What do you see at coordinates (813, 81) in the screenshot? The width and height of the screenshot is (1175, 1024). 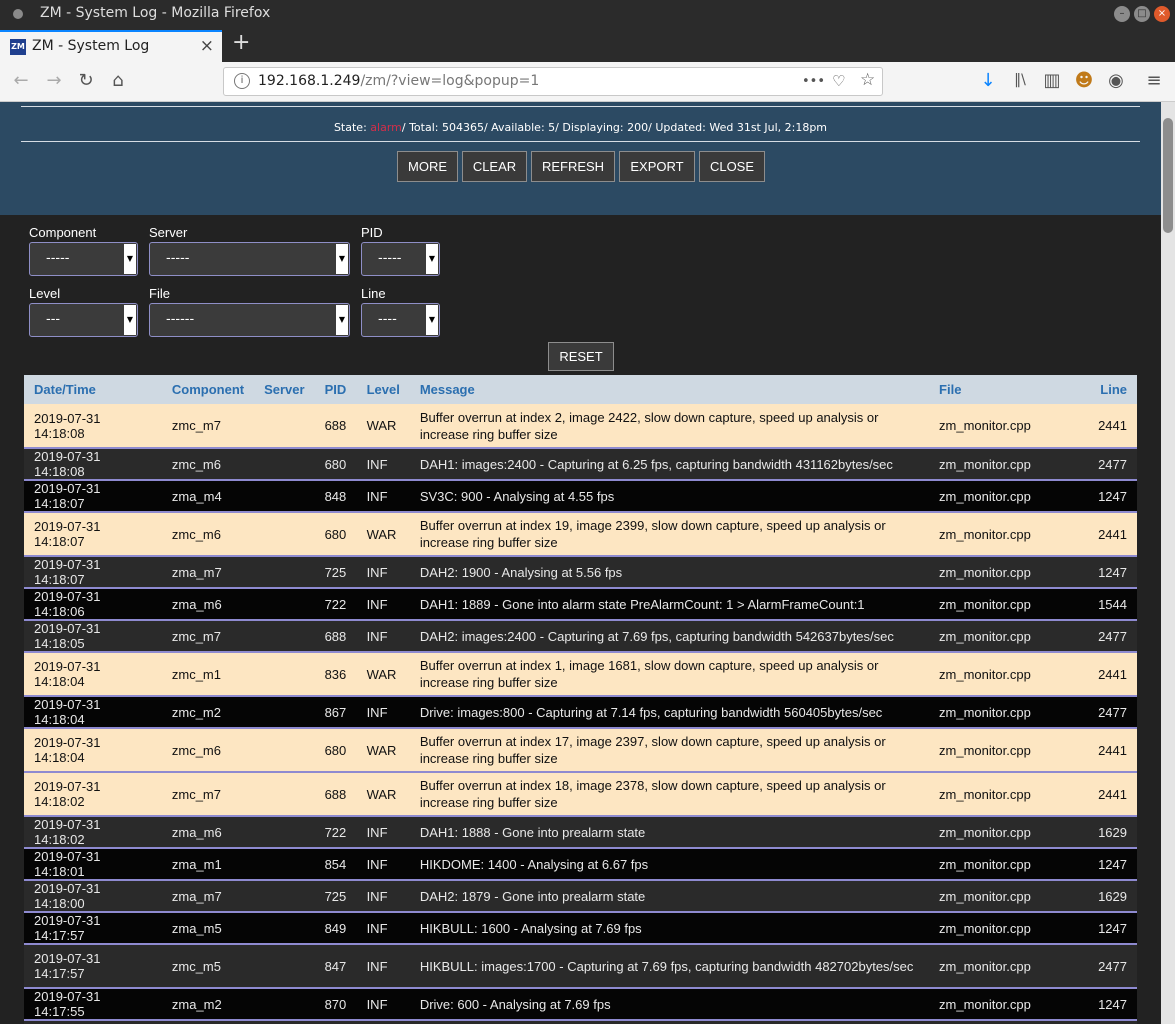 I see `page-actions-icon: •••` at bounding box center [813, 81].